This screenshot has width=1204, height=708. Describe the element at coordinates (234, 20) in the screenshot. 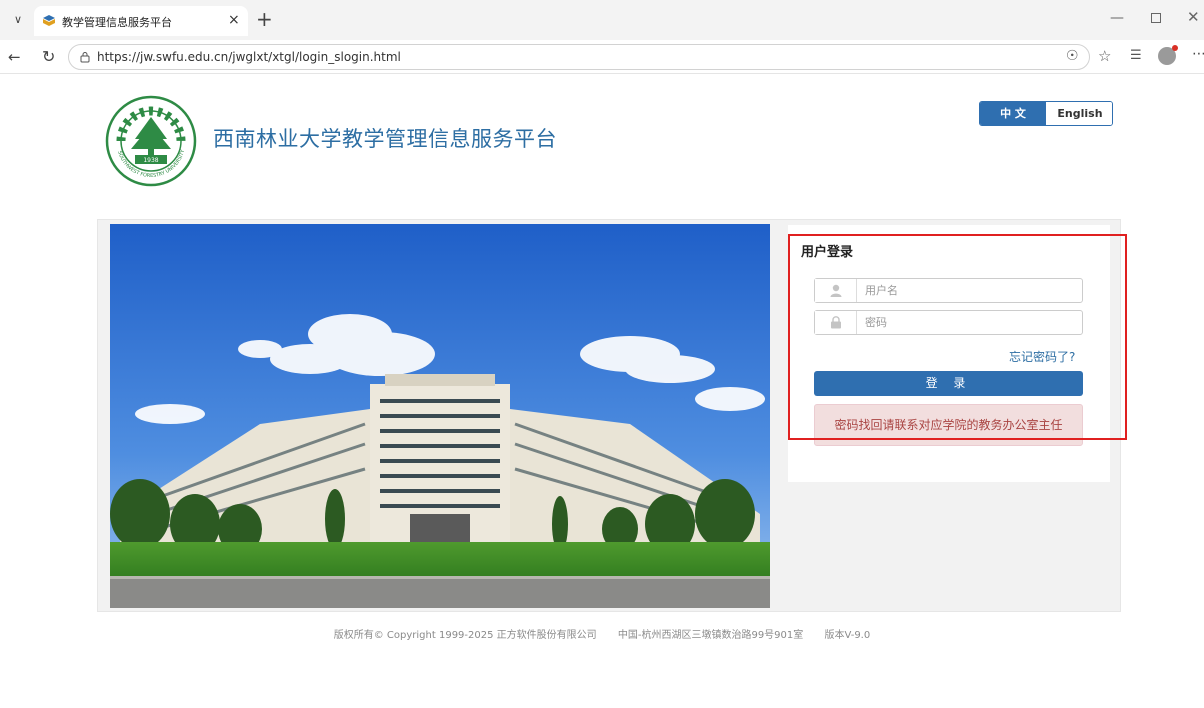

I see `close-icon: ×` at that location.